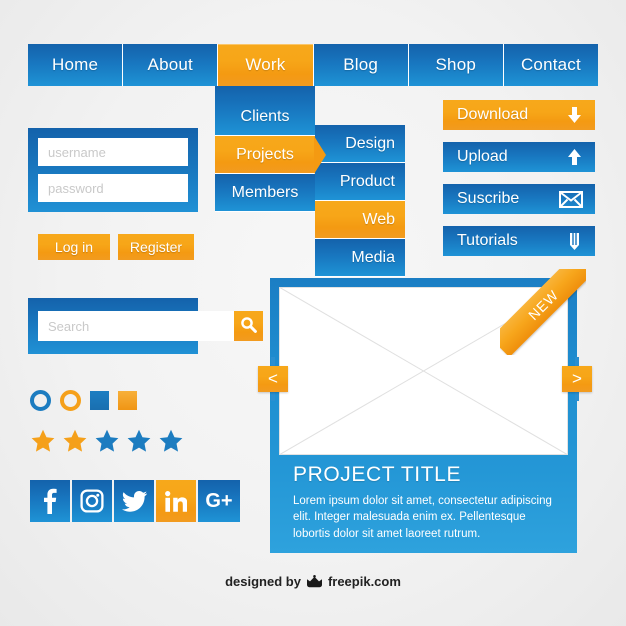 Image resolution: width=626 pixels, height=626 pixels. Describe the element at coordinates (360, 220) in the screenshot. I see `menu-item-web: Web` at that location.